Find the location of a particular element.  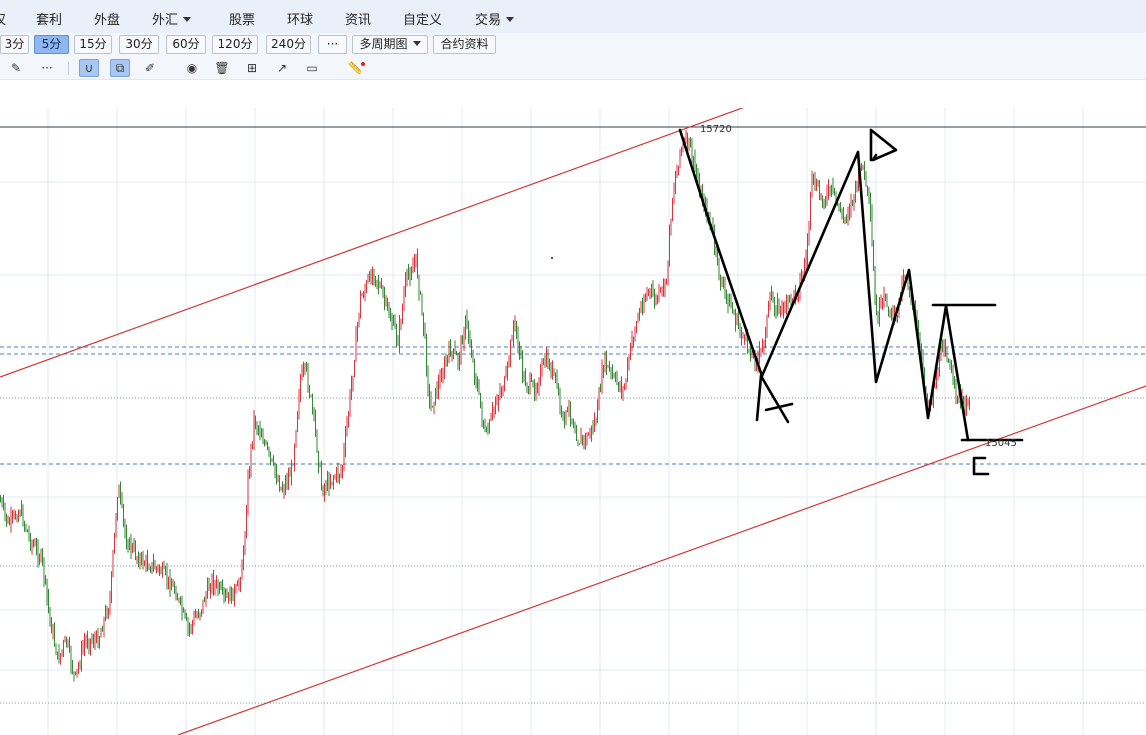

menu-item-1: 套利 is located at coordinates (49, 18).